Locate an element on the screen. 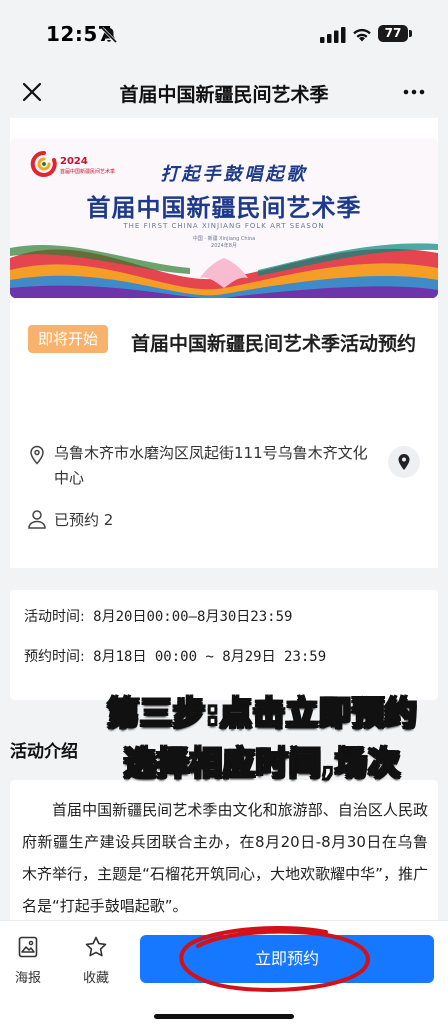  person-icon is located at coordinates (37, 519).